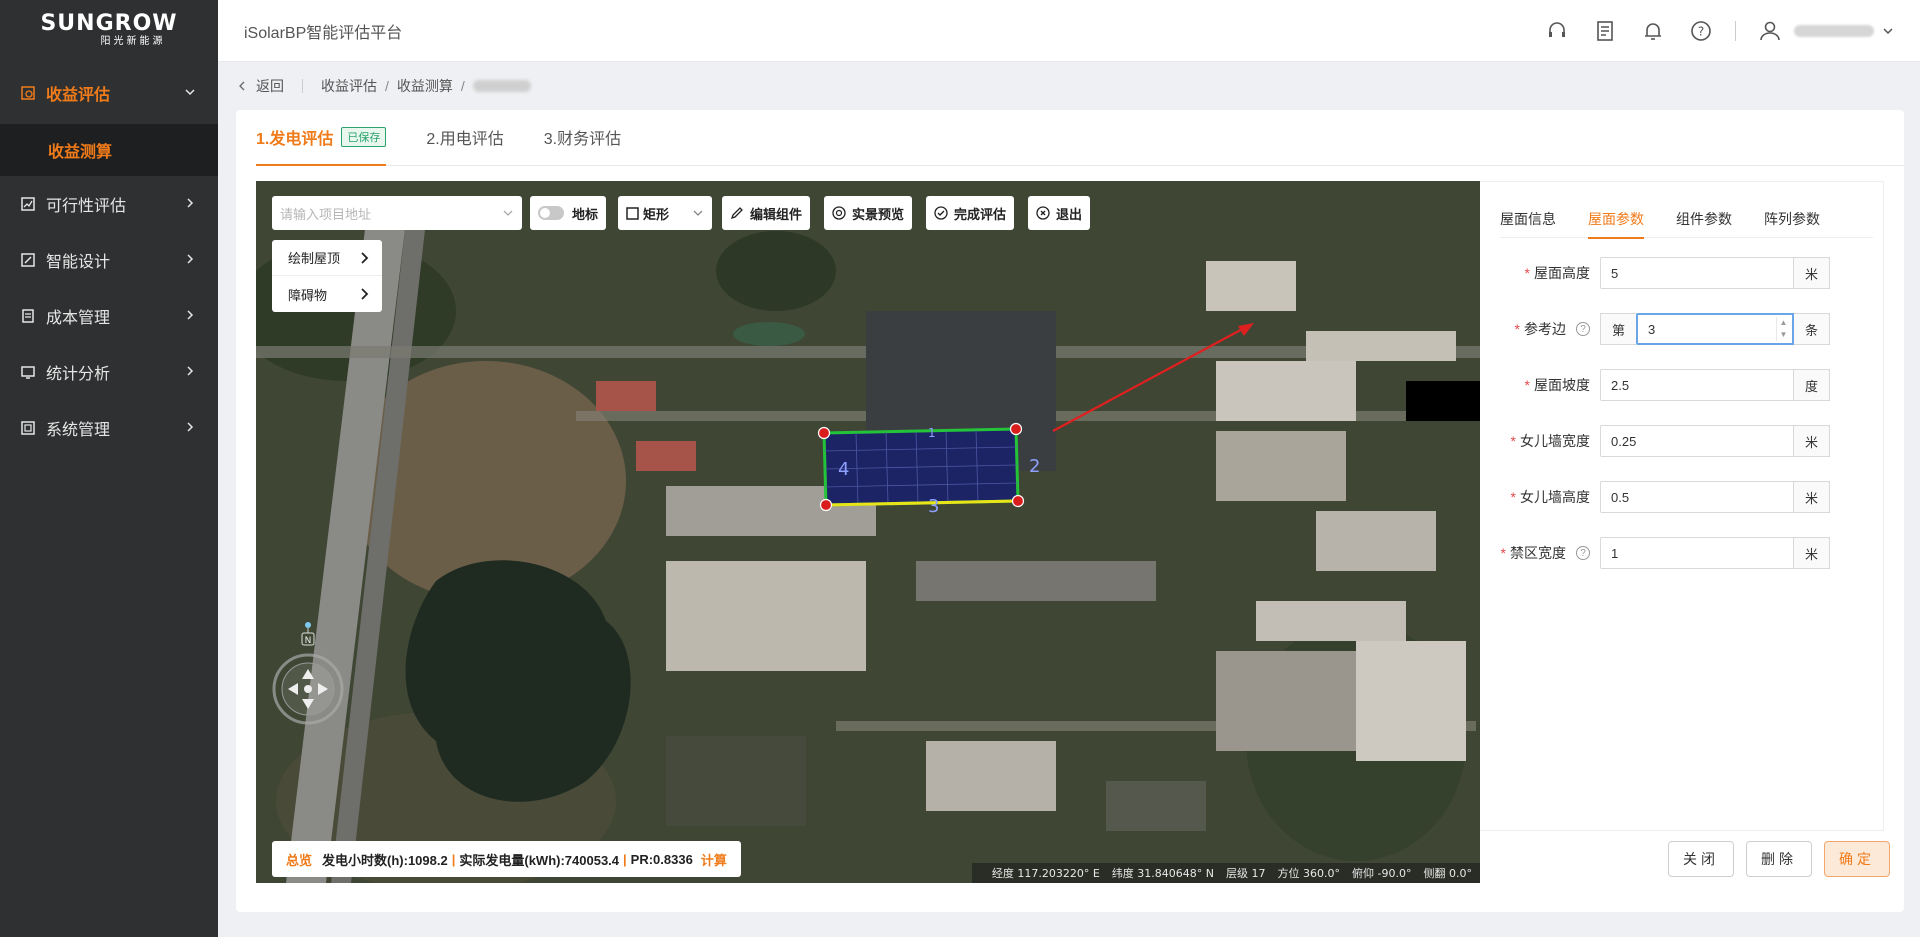  What do you see at coordinates (308, 641) in the screenshot?
I see `compass-north-label: N` at bounding box center [308, 641].